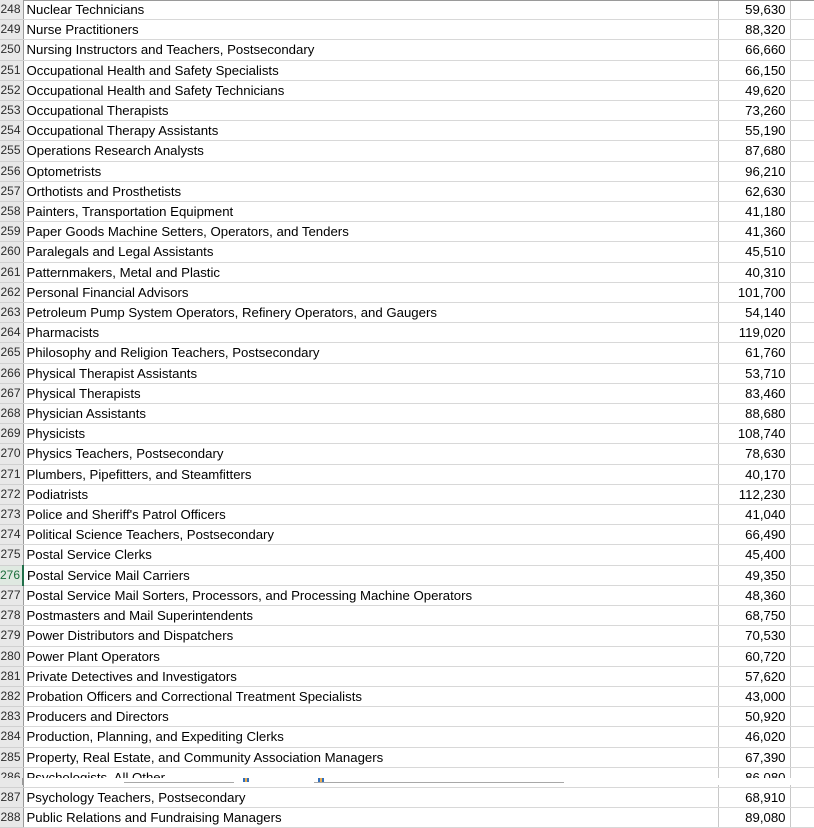 This screenshot has height=828, width=814. I want to click on row-number-header: 263, so click(12, 313).